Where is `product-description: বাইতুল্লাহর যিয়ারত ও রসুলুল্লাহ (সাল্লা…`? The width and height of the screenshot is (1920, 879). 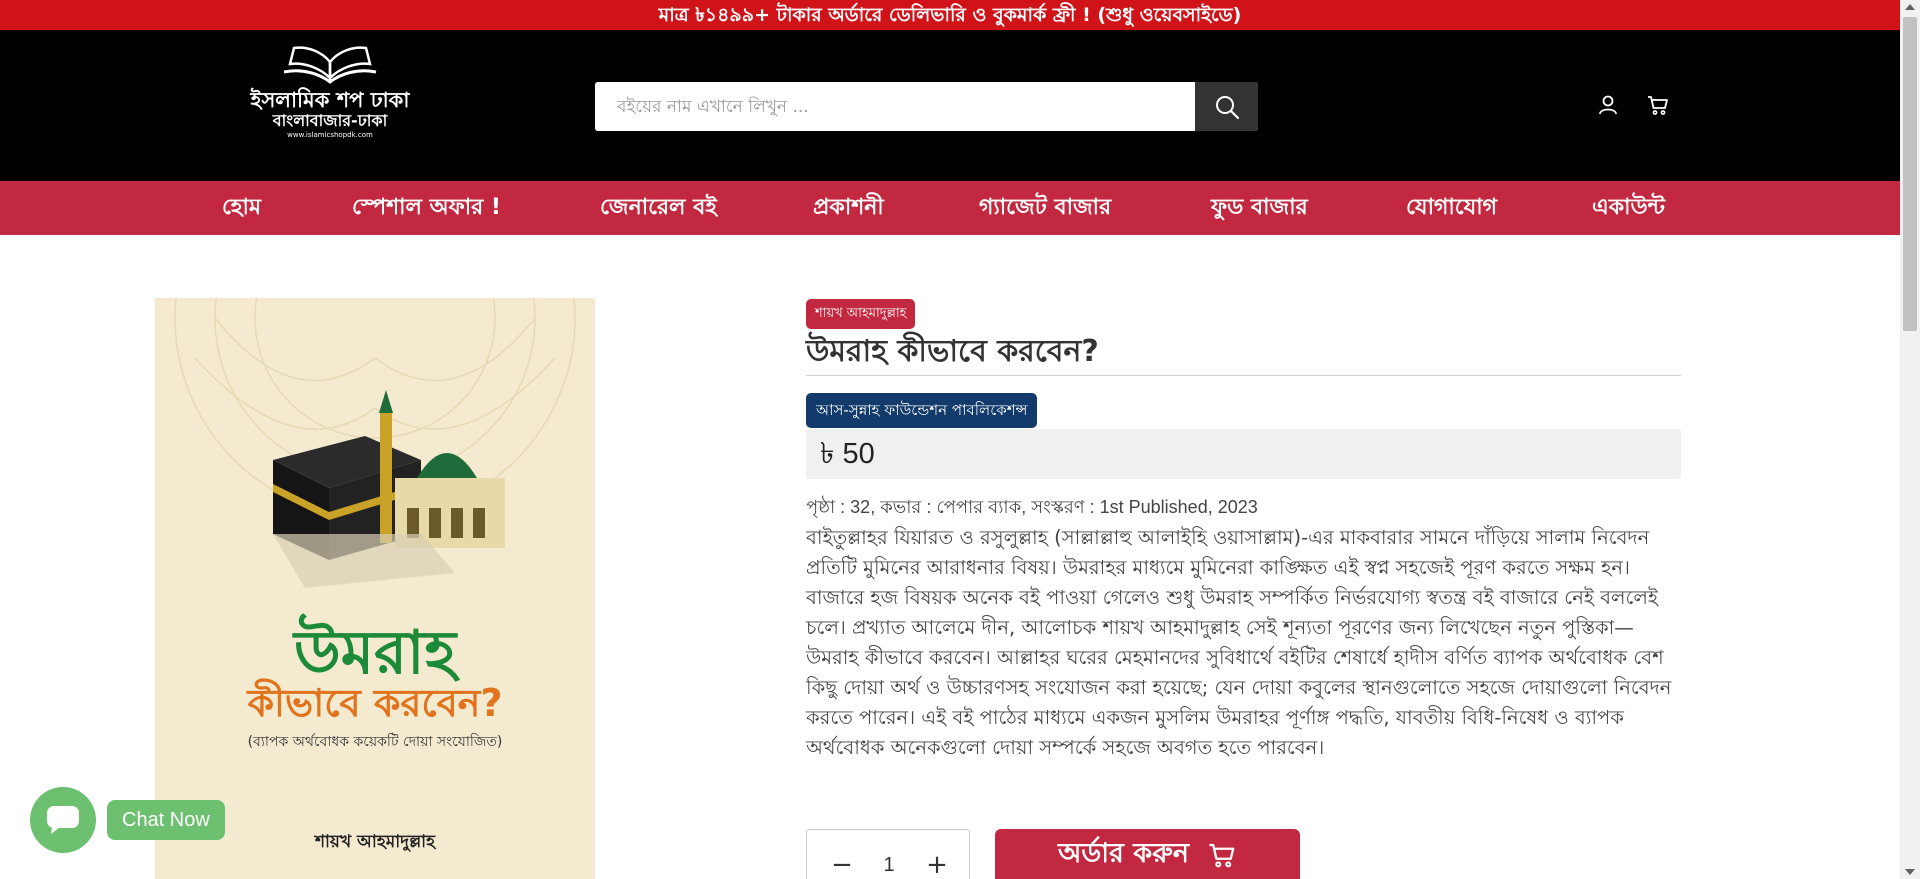 product-description: বাইতুল্লাহর যিয়ারত ও রসুলুল্লাহ (সাল্লা… is located at coordinates (1239, 642).